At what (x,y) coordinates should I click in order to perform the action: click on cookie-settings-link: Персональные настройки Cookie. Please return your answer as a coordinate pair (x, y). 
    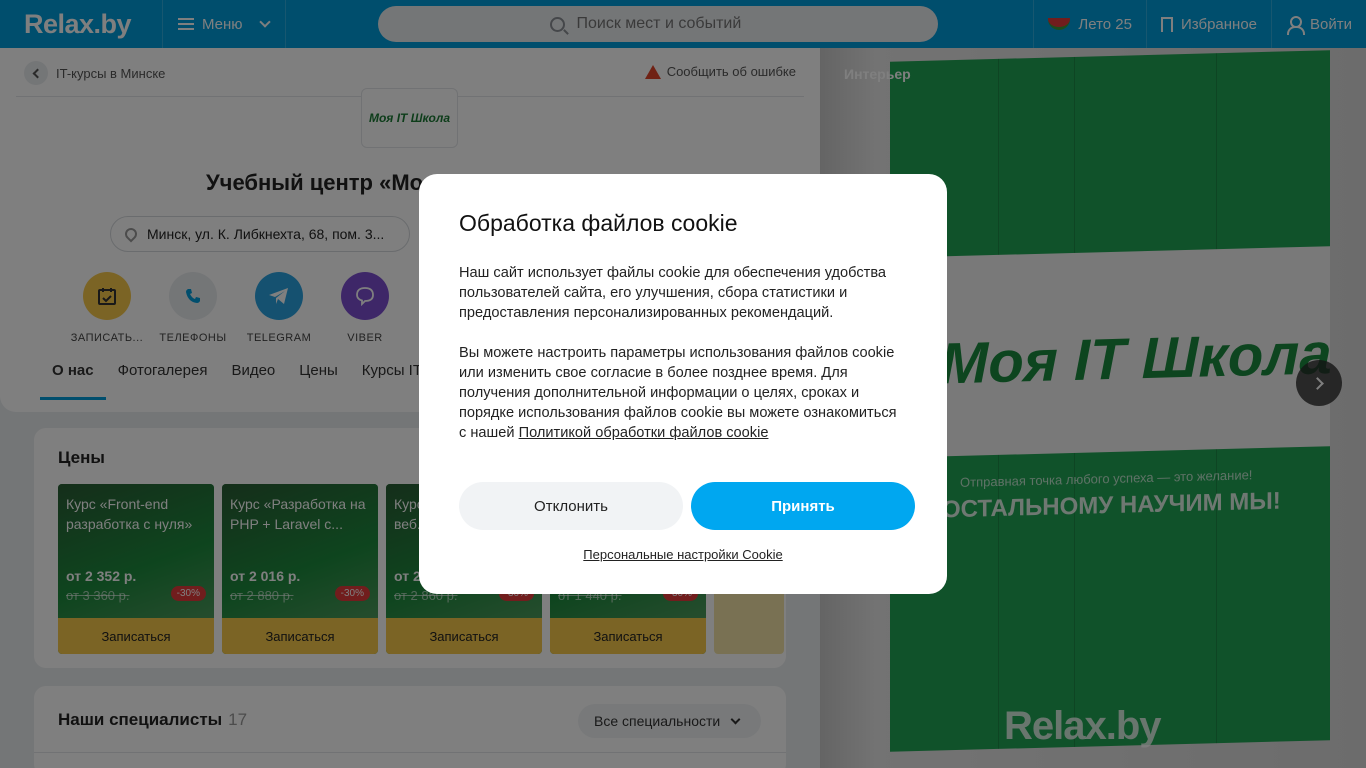
    Looking at the image, I should click on (683, 554).